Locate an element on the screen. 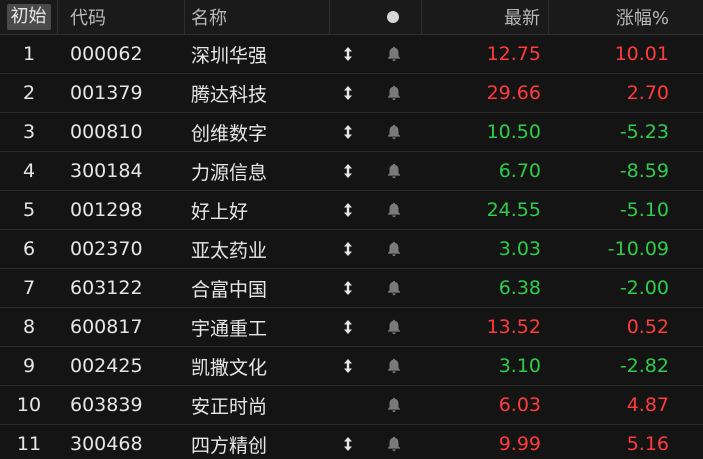 The height and width of the screenshot is (459, 703). change-percent: 2.70 is located at coordinates (647, 93).